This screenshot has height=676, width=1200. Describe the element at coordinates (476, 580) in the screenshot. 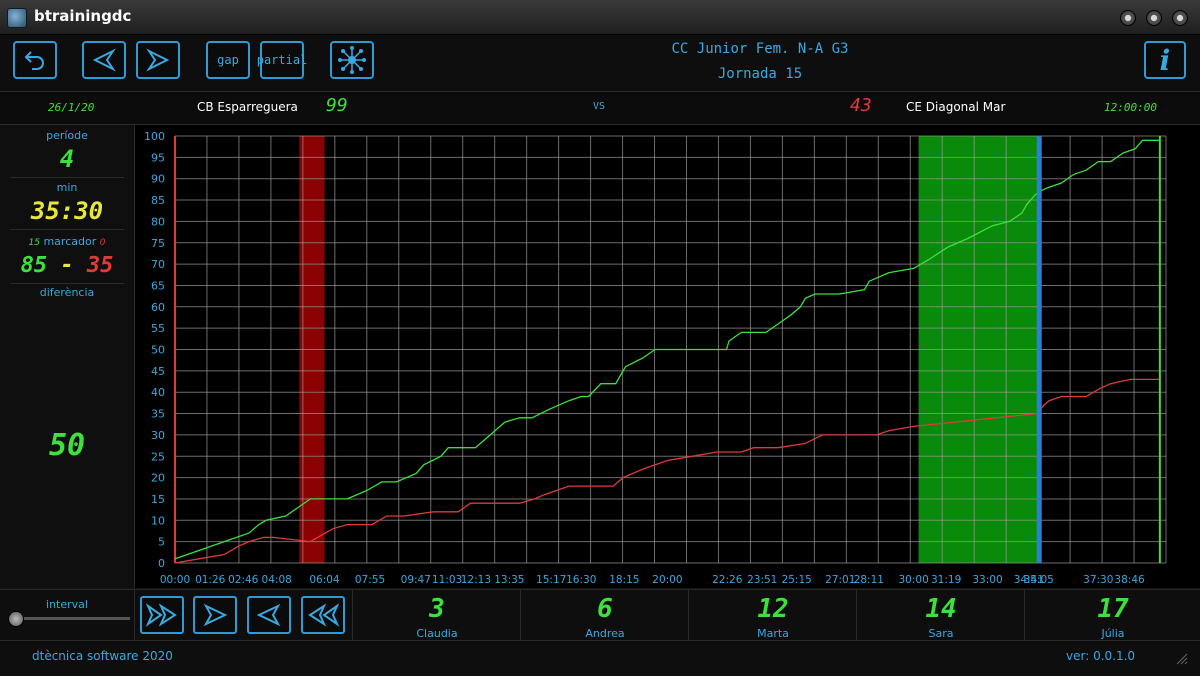

I see `x-tick-label: 12:13` at that location.